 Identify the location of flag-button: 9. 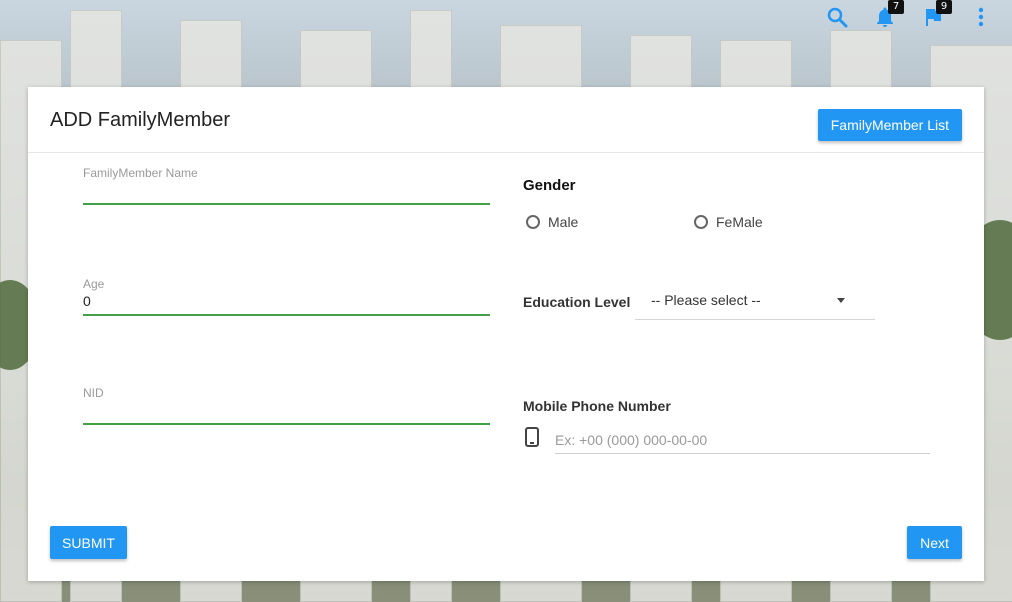
(936, 15).